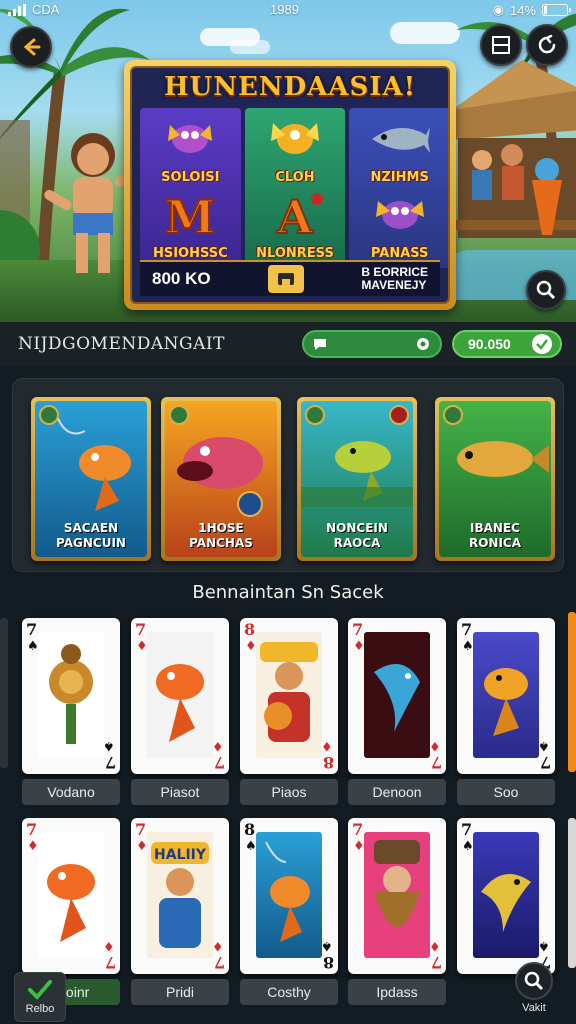  Describe the element at coordinates (498, 9) in the screenshot. I see `wifi-icon: ◉` at that location.